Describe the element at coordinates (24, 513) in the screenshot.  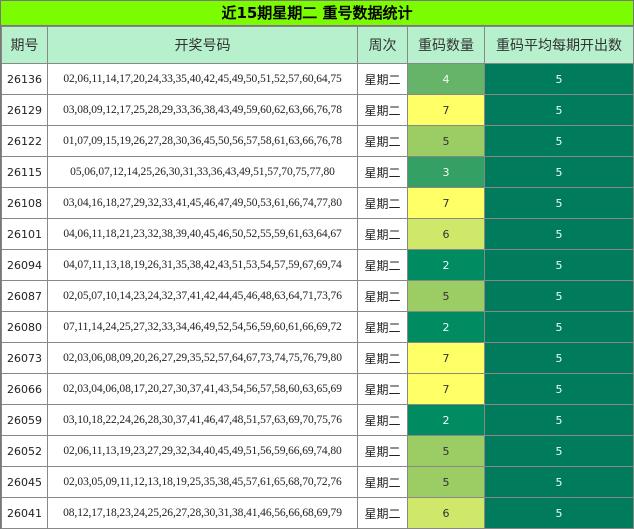
I see `issue-cell: 26041` at that location.